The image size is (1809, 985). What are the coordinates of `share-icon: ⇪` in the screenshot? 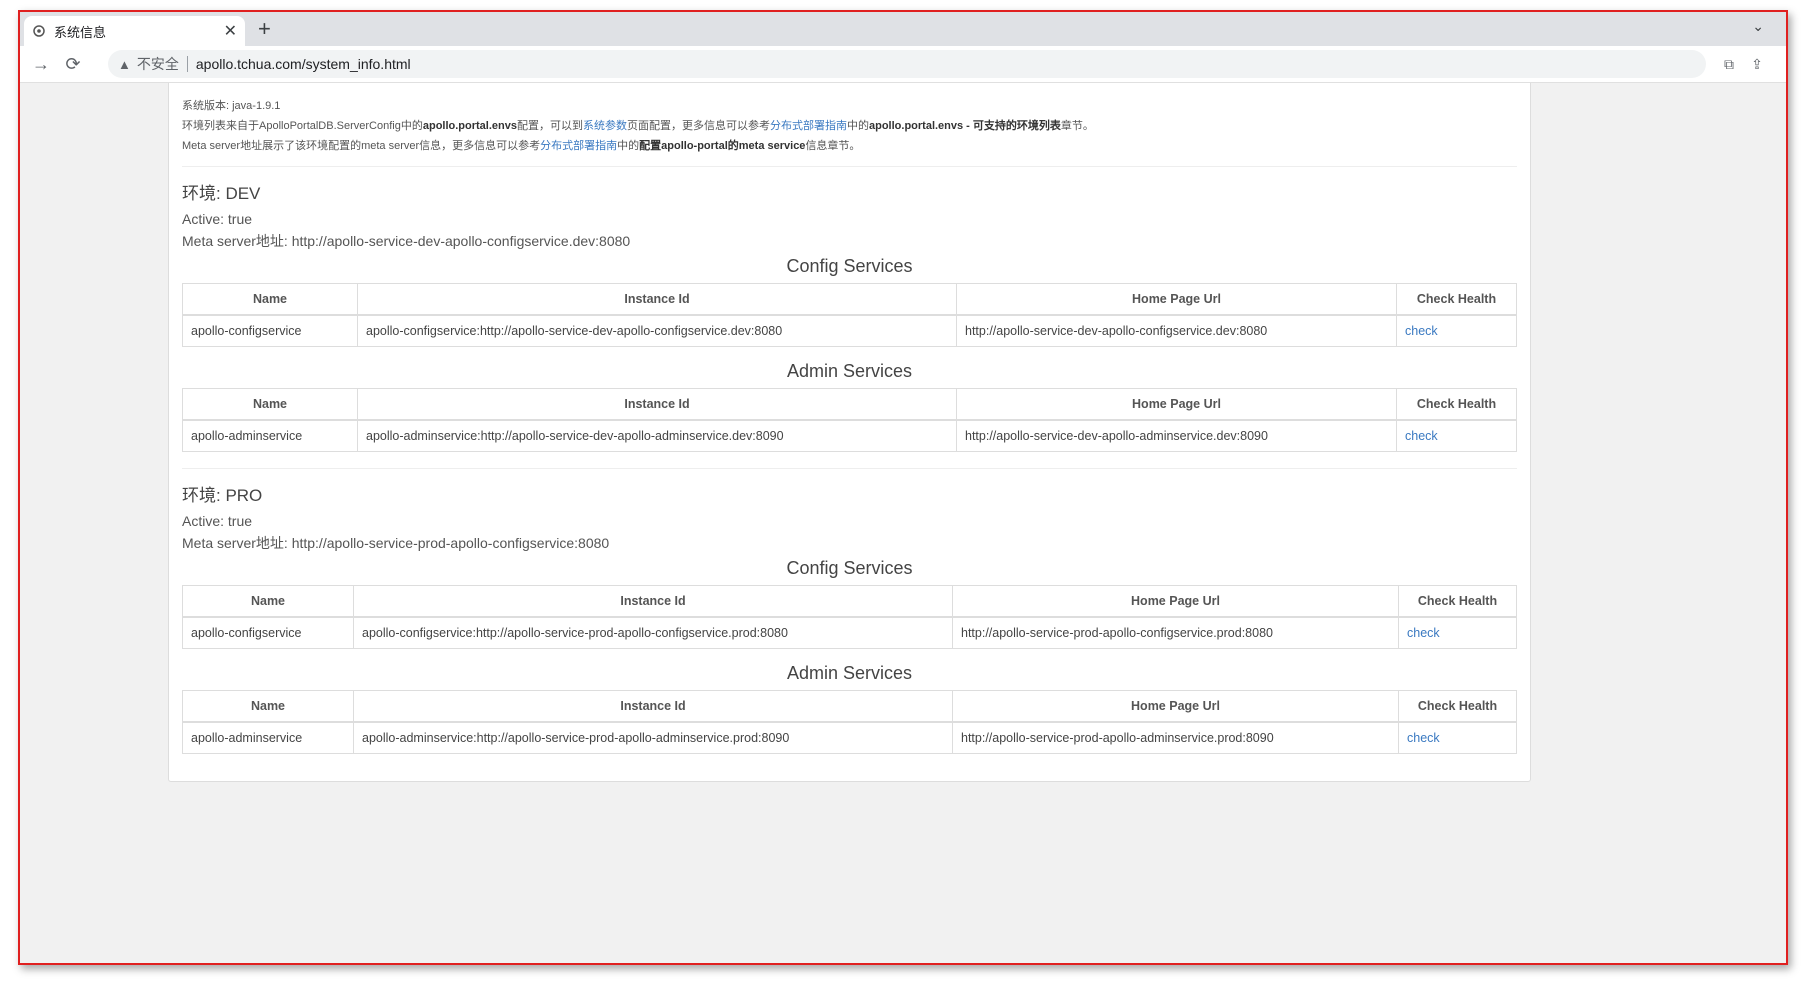 It's located at (1757, 64).